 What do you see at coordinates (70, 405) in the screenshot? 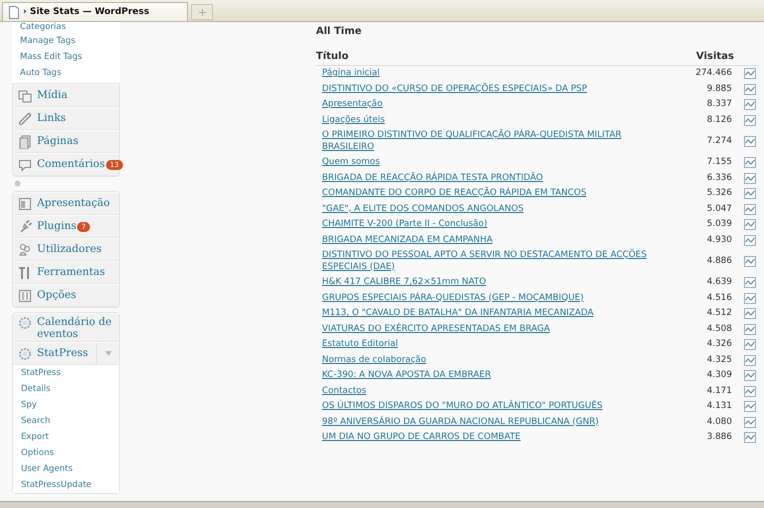
I see `submenu-link: Spy` at bounding box center [70, 405].